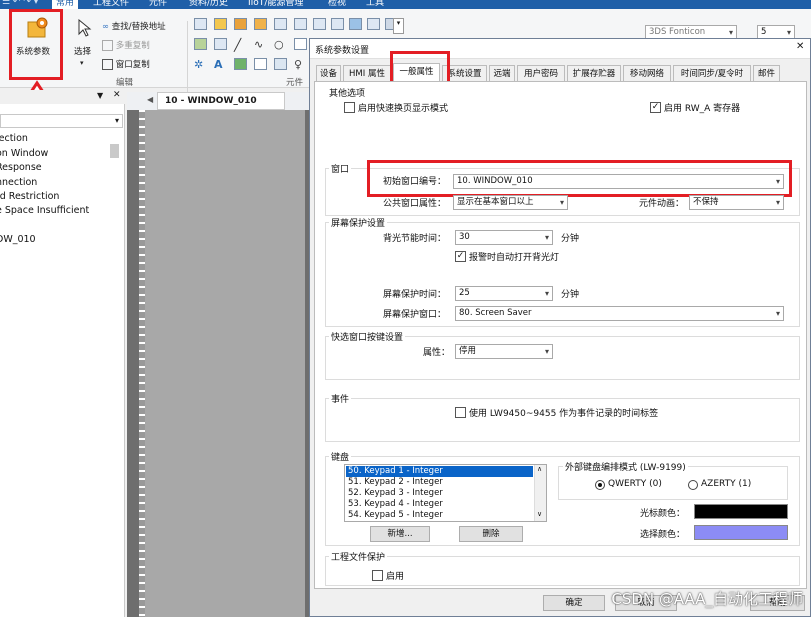 Image resolution: width=811 pixels, height=617 pixels. I want to click on tree-item: lection, so click(14, 138).